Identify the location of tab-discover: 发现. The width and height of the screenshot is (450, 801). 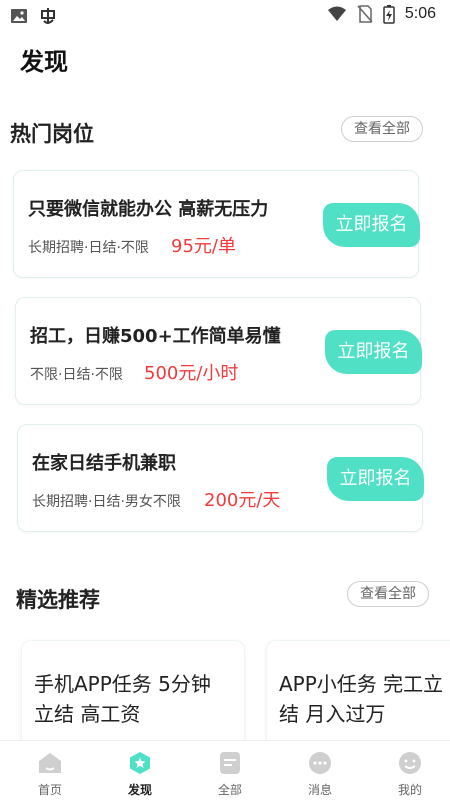
(140, 771).